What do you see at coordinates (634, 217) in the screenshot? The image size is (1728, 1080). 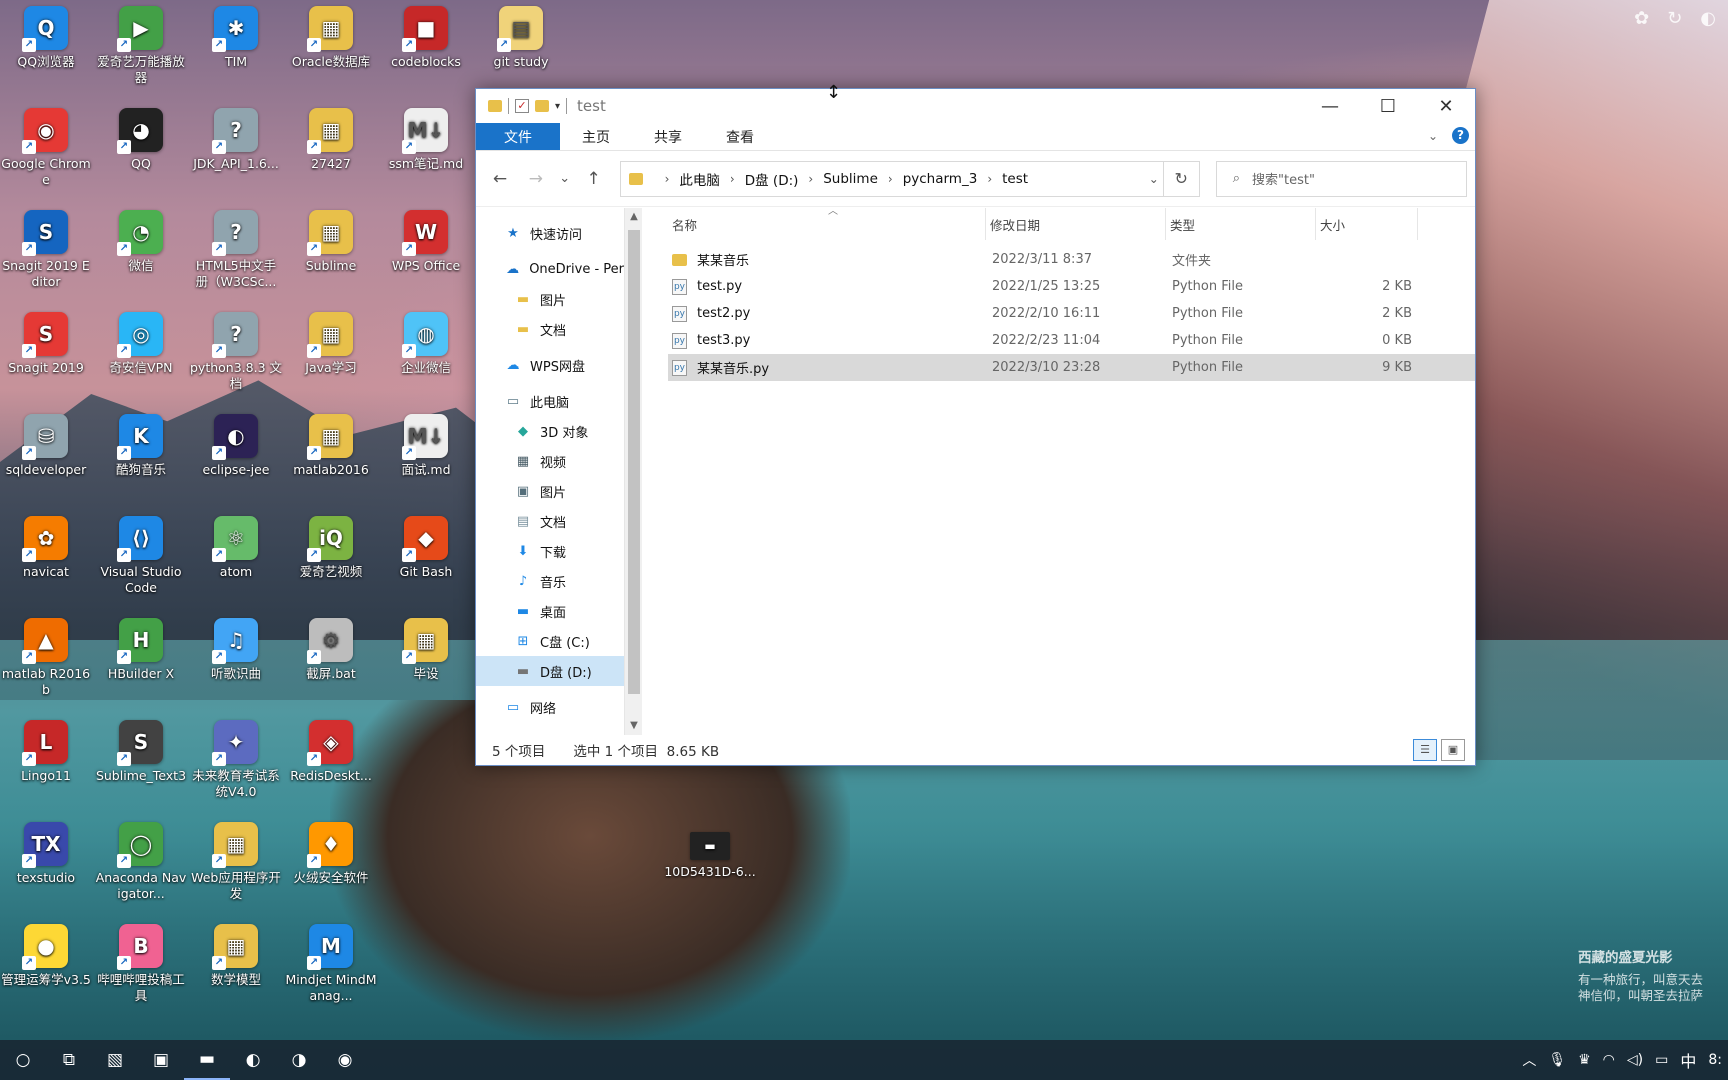 I see `scroll-up-icon: ▲` at bounding box center [634, 217].